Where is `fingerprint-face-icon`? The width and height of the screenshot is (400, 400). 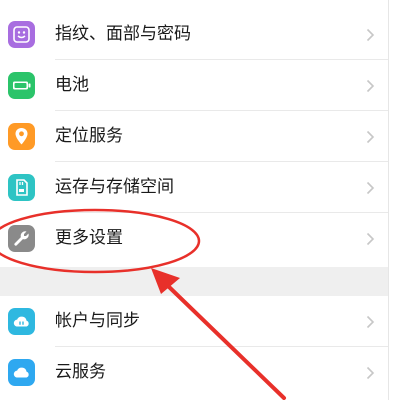 fingerprint-face-icon is located at coordinates (21, 34).